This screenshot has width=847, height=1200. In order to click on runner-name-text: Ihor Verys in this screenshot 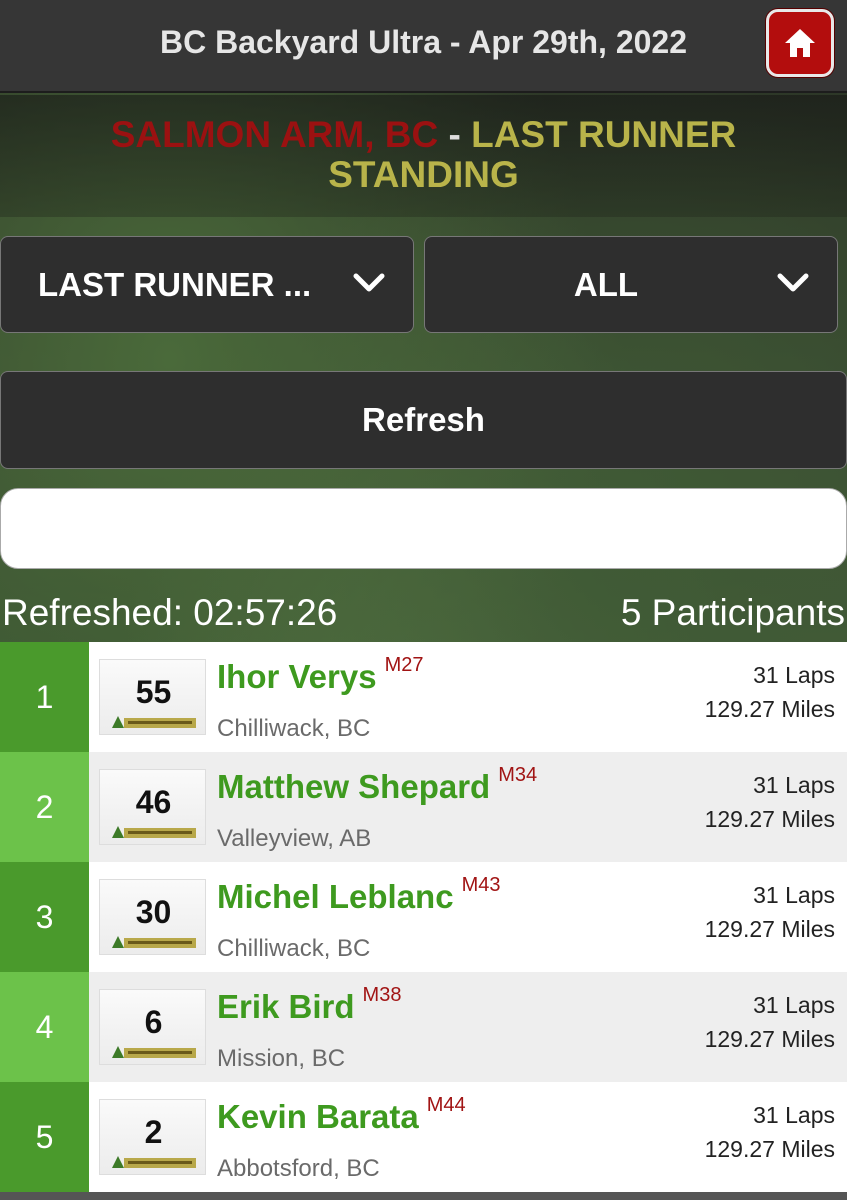, I will do `click(297, 676)`.